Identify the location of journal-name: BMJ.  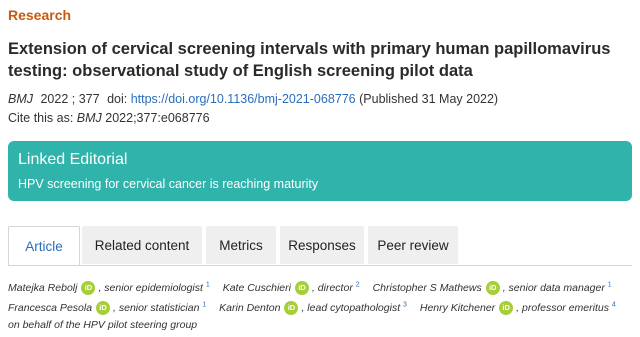
(20, 99).